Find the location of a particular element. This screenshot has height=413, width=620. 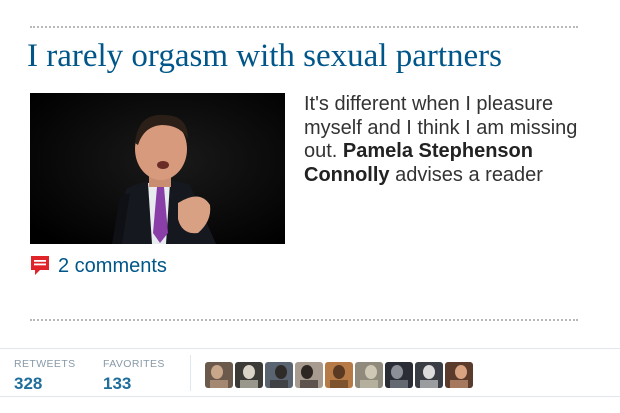

comments-link: 2 comments is located at coordinates (98, 266).